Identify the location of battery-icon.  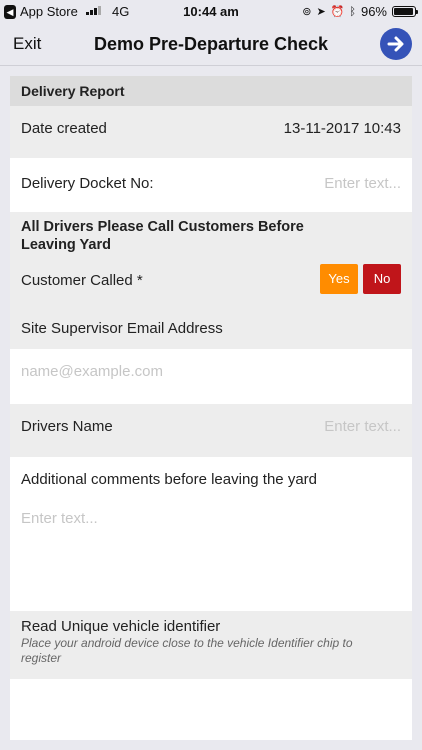
(405, 11).